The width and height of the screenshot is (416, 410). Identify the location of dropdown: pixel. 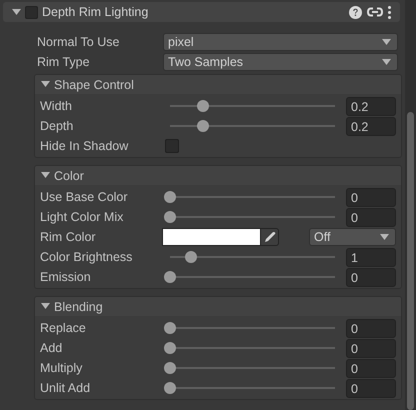
(280, 42).